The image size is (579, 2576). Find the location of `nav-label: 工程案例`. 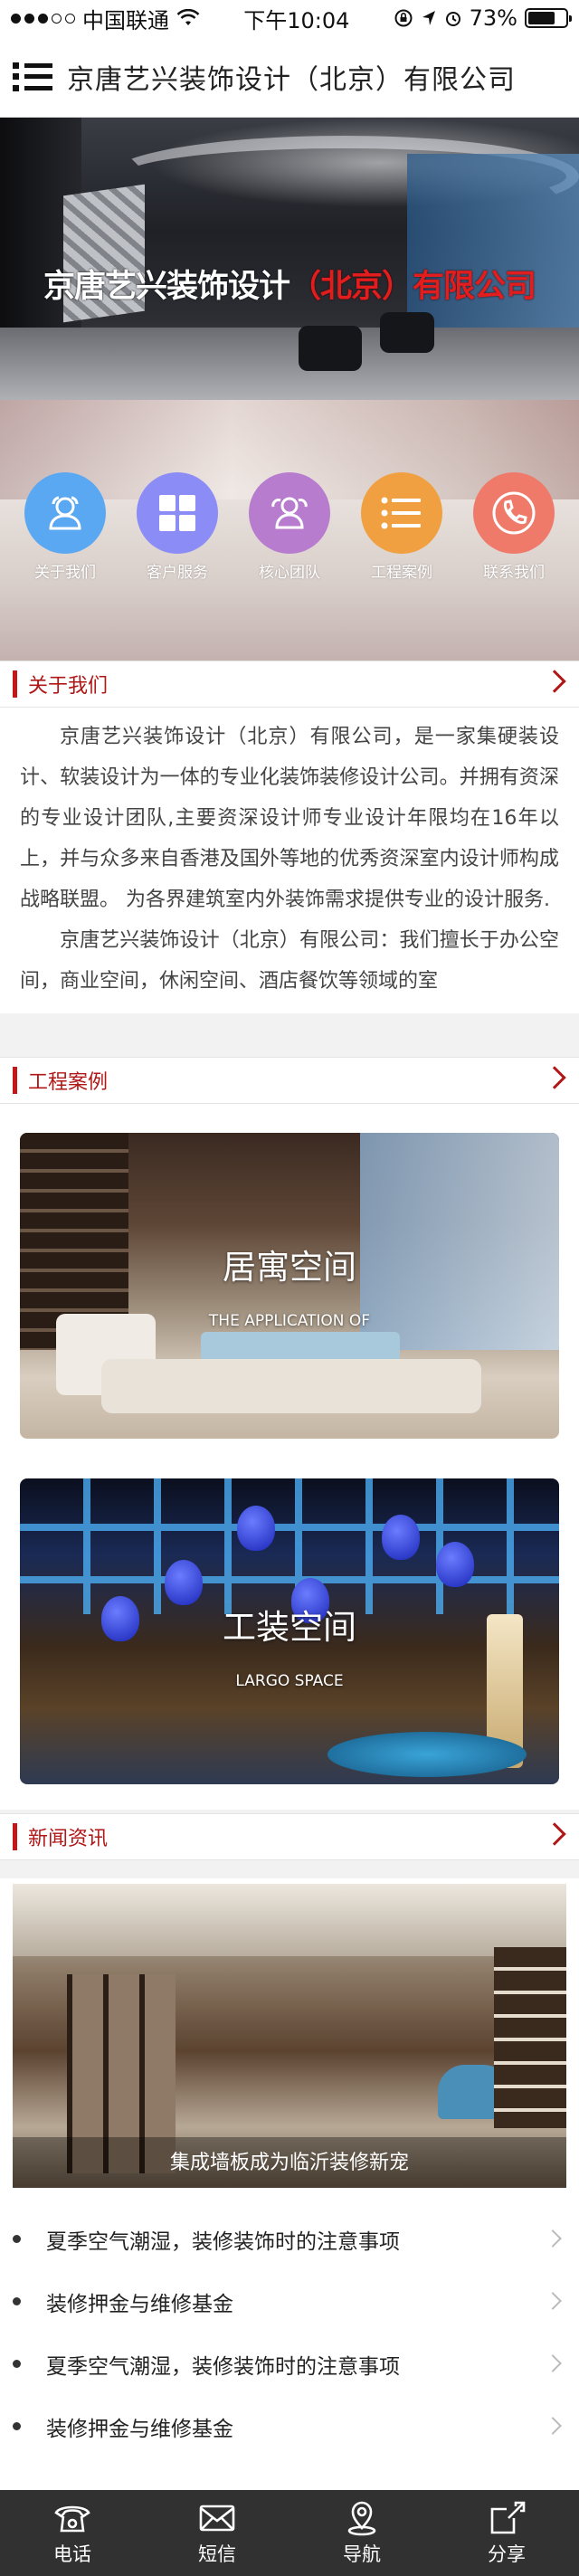

nav-label: 工程案例 is located at coordinates (401, 573).